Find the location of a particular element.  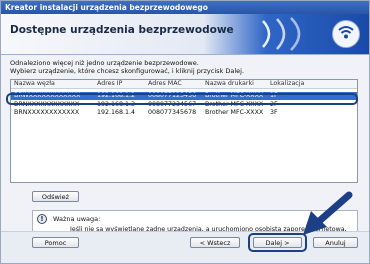

wifi-icon is located at coordinates (346, 34).